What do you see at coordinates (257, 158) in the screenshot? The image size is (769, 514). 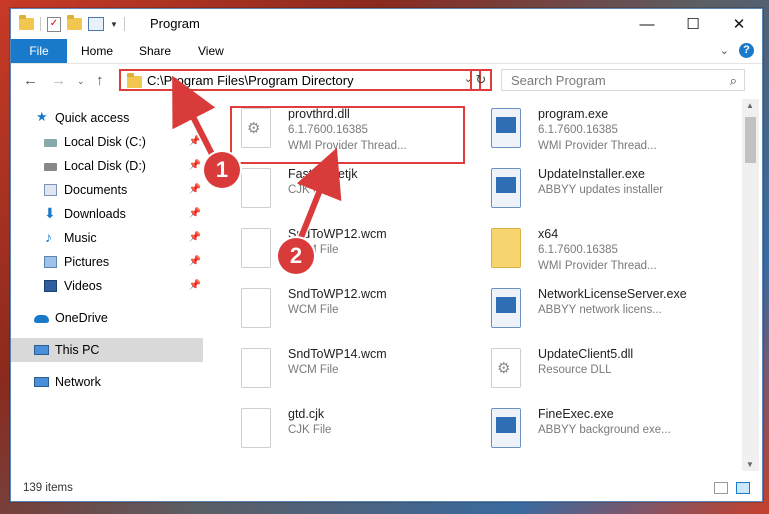 I see `annotation-arrows` at bounding box center [257, 158].